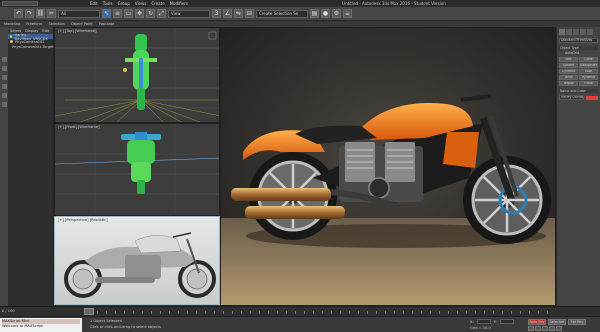 This screenshot has height=332, width=600. I want to click on box-button: Box, so click(568, 59).